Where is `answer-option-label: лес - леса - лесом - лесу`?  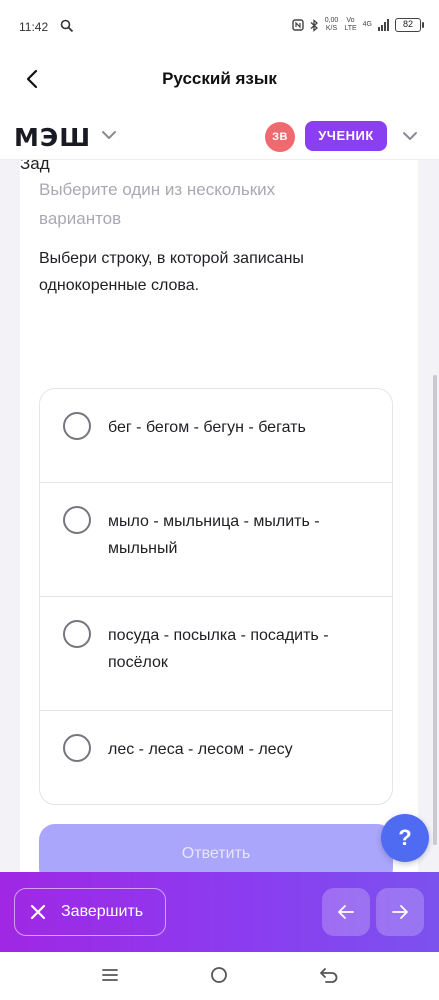 answer-option-label: лес - леса - лесом - лесу is located at coordinates (200, 749).